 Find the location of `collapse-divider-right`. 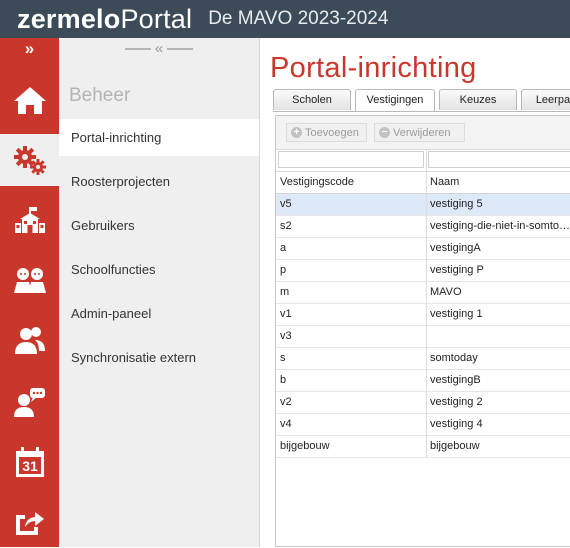

collapse-divider-right is located at coordinates (180, 49).